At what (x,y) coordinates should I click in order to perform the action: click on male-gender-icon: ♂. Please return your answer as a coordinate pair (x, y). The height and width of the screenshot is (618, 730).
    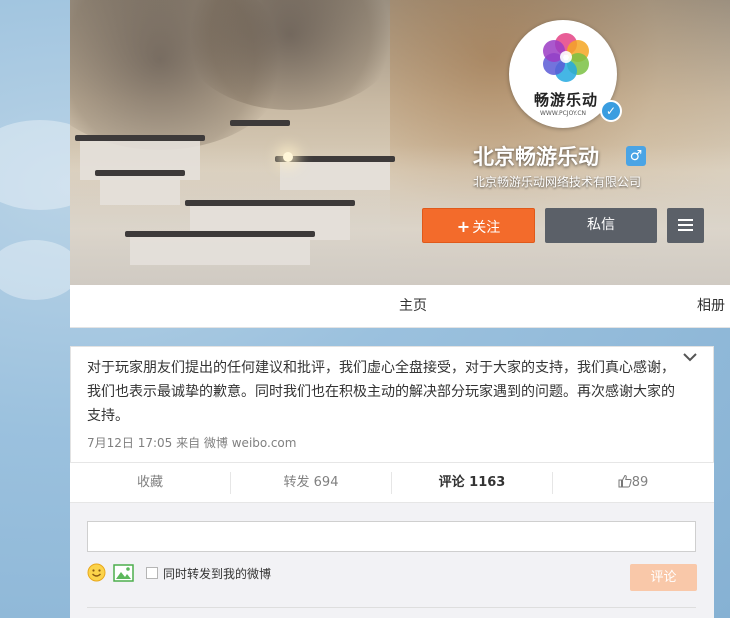
    Looking at the image, I should click on (636, 156).